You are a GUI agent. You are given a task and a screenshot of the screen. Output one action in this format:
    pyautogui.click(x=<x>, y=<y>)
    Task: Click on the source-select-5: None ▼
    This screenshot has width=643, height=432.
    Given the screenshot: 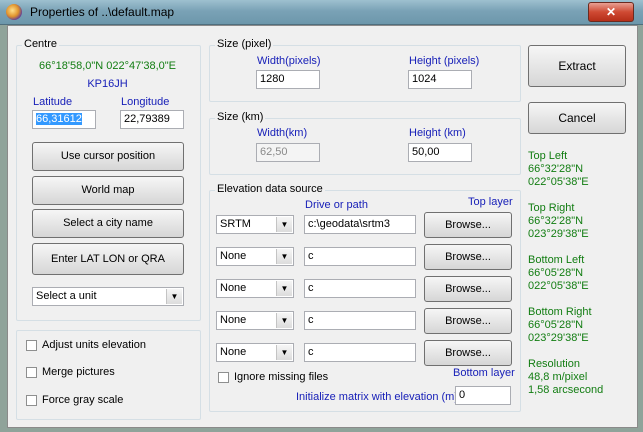 What is the action you would take?
    pyautogui.click(x=255, y=352)
    